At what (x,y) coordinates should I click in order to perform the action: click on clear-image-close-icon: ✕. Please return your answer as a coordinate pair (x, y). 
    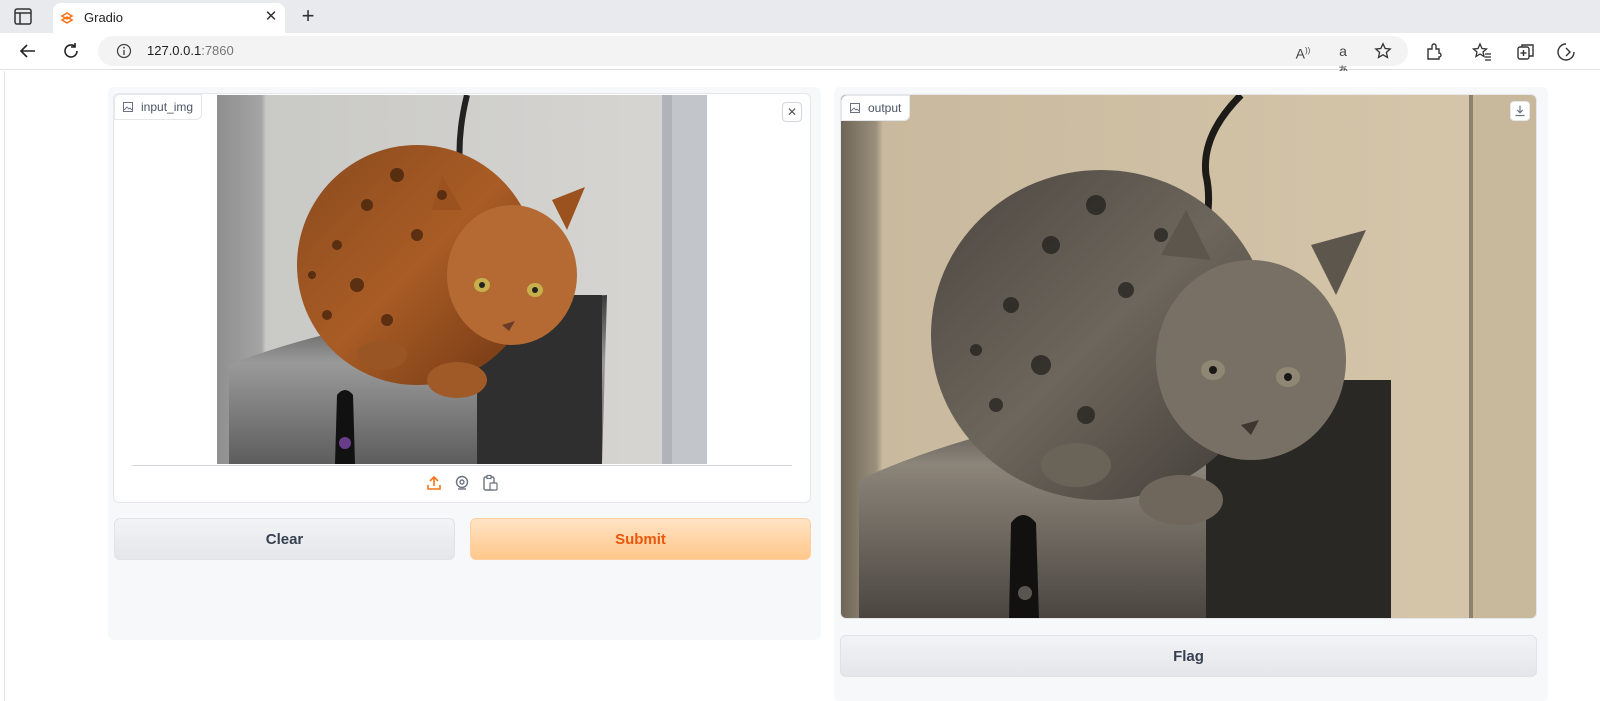
    Looking at the image, I should click on (792, 112).